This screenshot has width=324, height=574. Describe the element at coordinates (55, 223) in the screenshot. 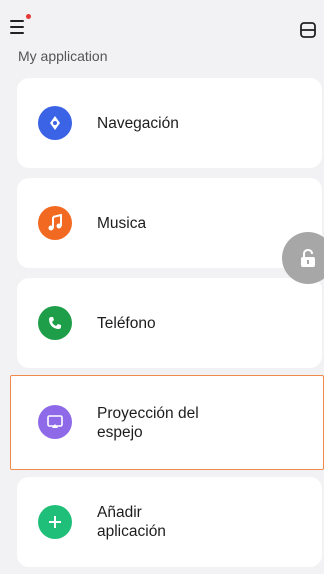

I see `music-icon` at that location.